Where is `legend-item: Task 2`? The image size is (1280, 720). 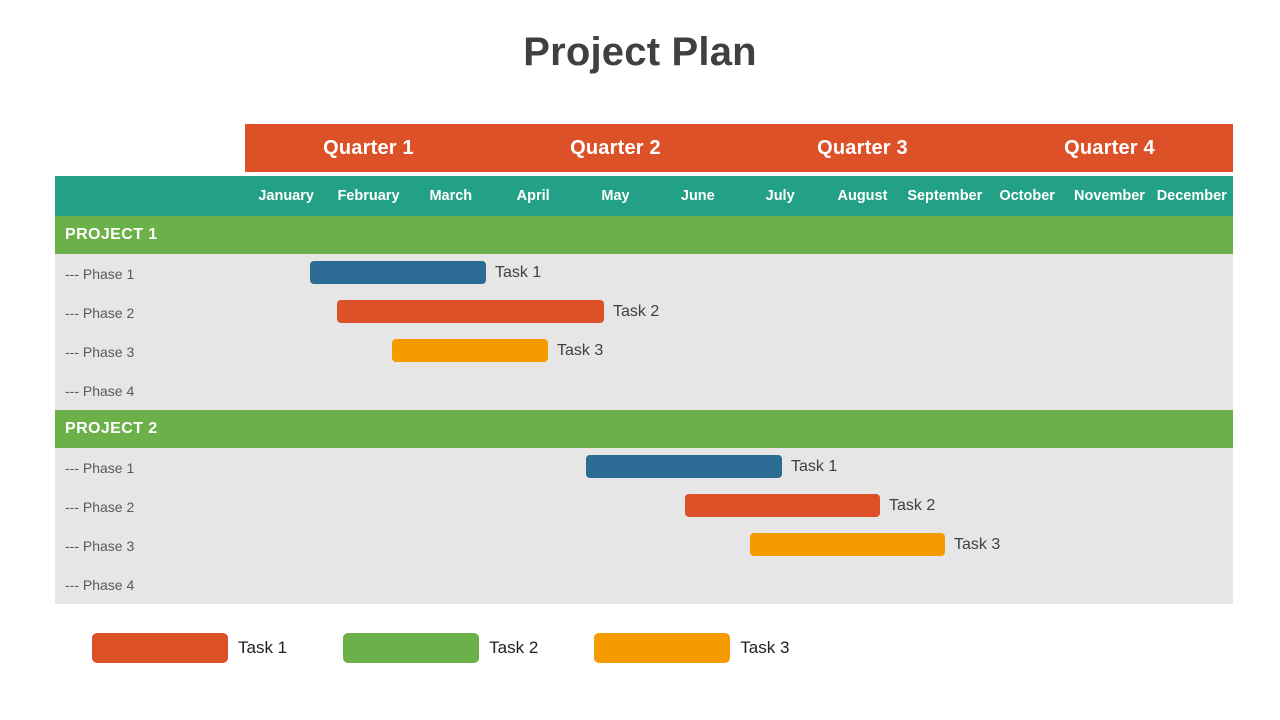
legend-item: Task 2 is located at coordinates (440, 648).